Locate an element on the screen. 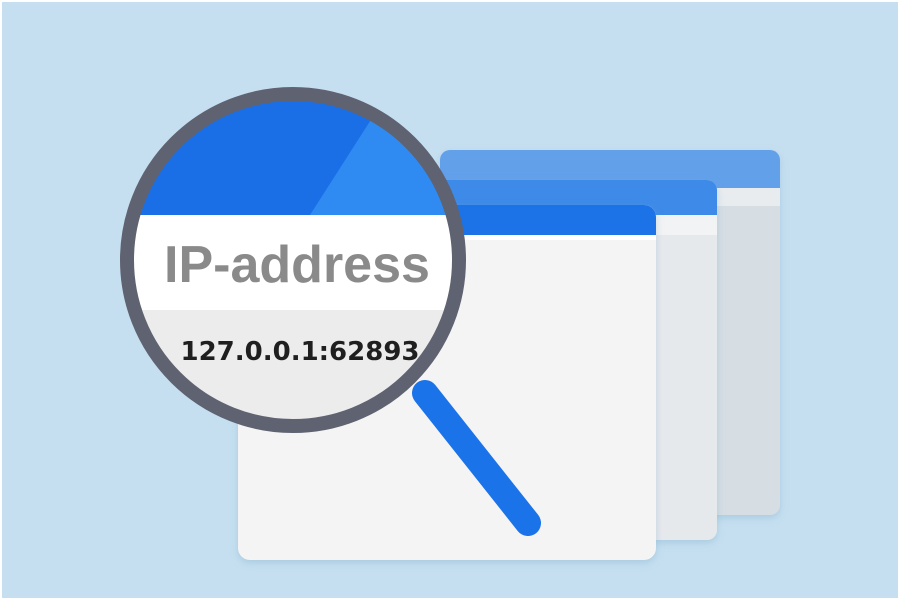 The width and height of the screenshot is (900, 600). lens-ip-value: 127.0.0.1:62893 is located at coordinates (299, 352).